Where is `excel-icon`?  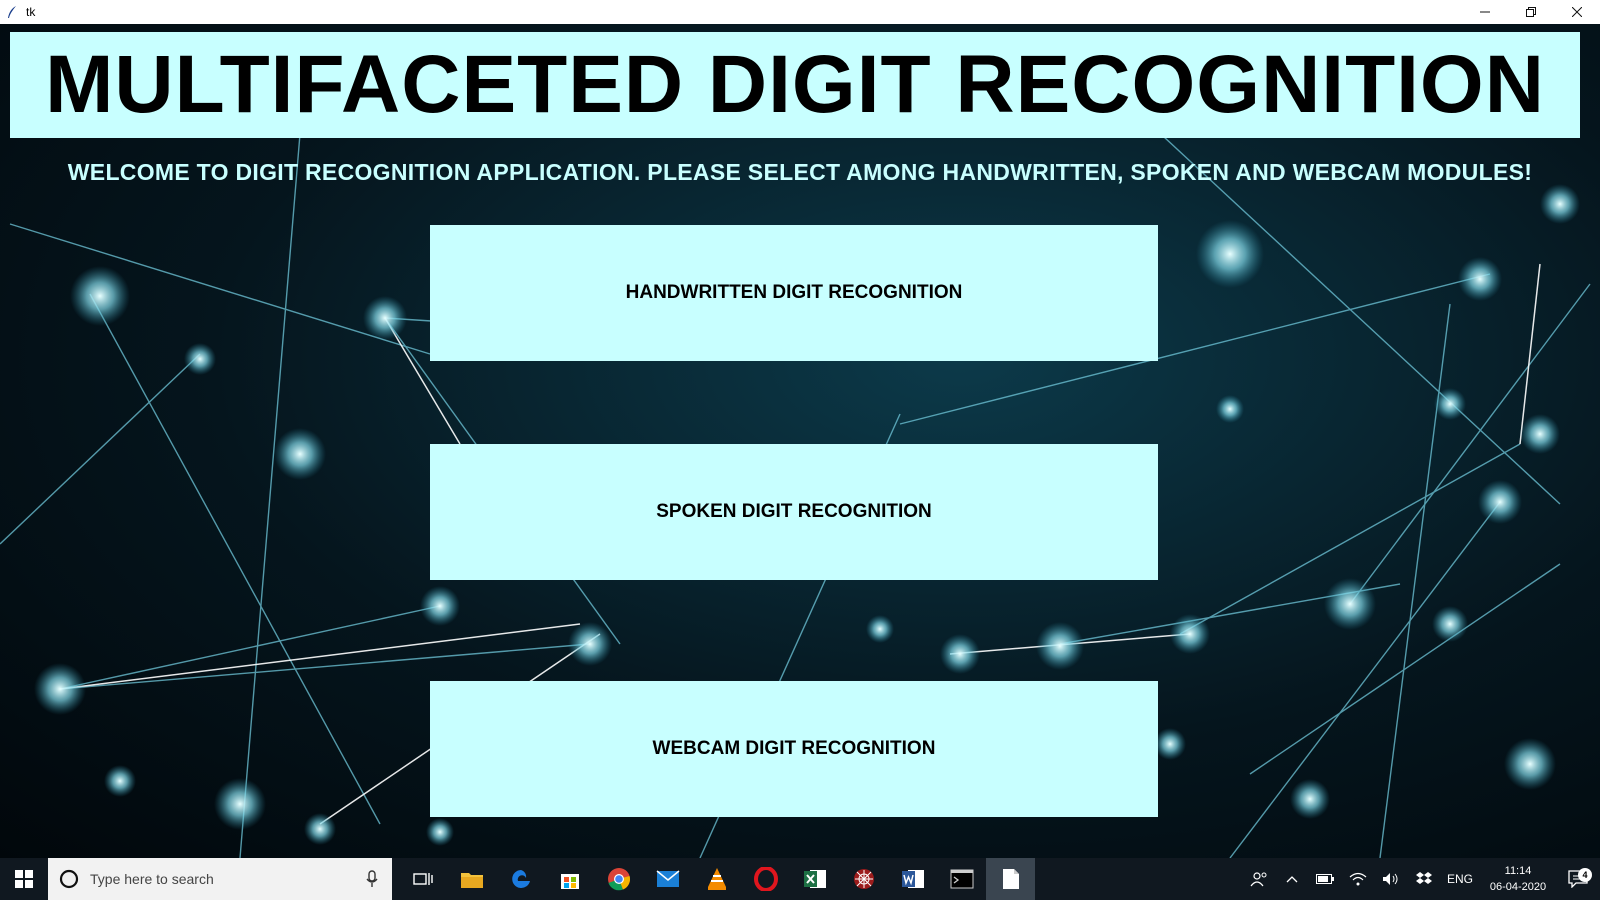 excel-icon is located at coordinates (814, 879).